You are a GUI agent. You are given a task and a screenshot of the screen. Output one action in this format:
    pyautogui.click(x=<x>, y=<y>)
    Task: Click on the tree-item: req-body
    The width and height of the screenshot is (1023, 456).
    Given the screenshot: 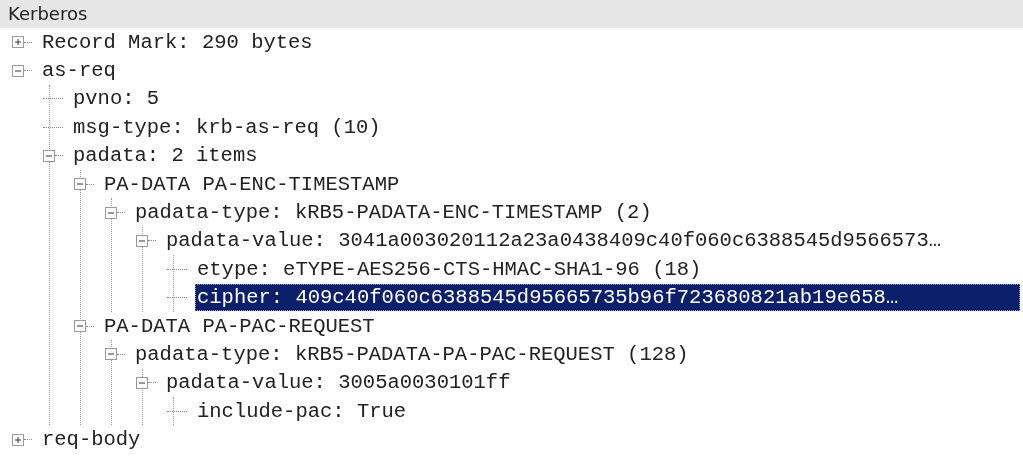 What is the action you would take?
    pyautogui.click(x=92, y=440)
    